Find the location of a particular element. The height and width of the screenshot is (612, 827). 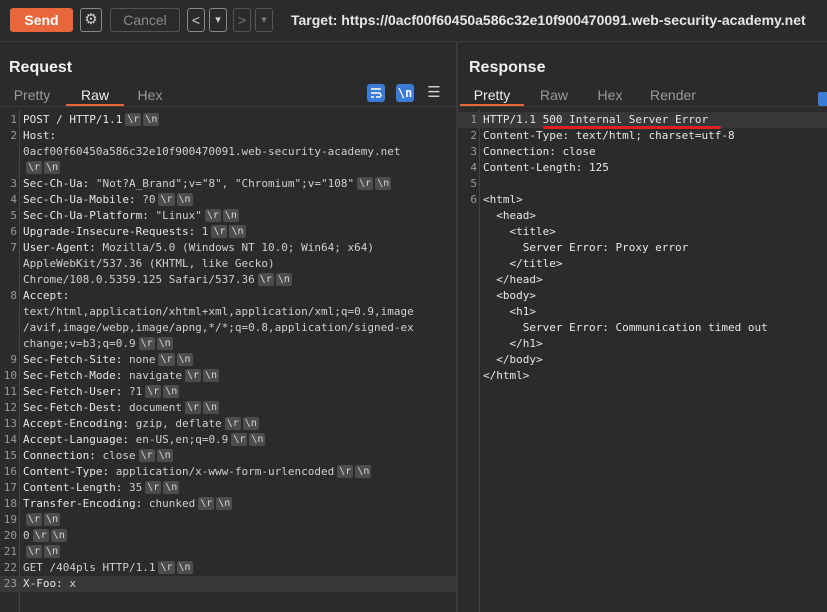

header-value: ?1 is located at coordinates (132, 391).